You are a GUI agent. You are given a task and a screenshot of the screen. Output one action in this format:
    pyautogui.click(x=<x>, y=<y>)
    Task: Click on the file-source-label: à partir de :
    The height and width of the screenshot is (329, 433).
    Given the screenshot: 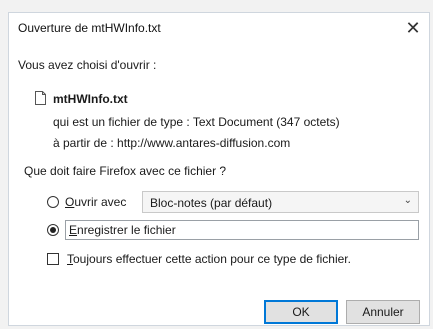 What is the action you would take?
    pyautogui.click(x=83, y=143)
    